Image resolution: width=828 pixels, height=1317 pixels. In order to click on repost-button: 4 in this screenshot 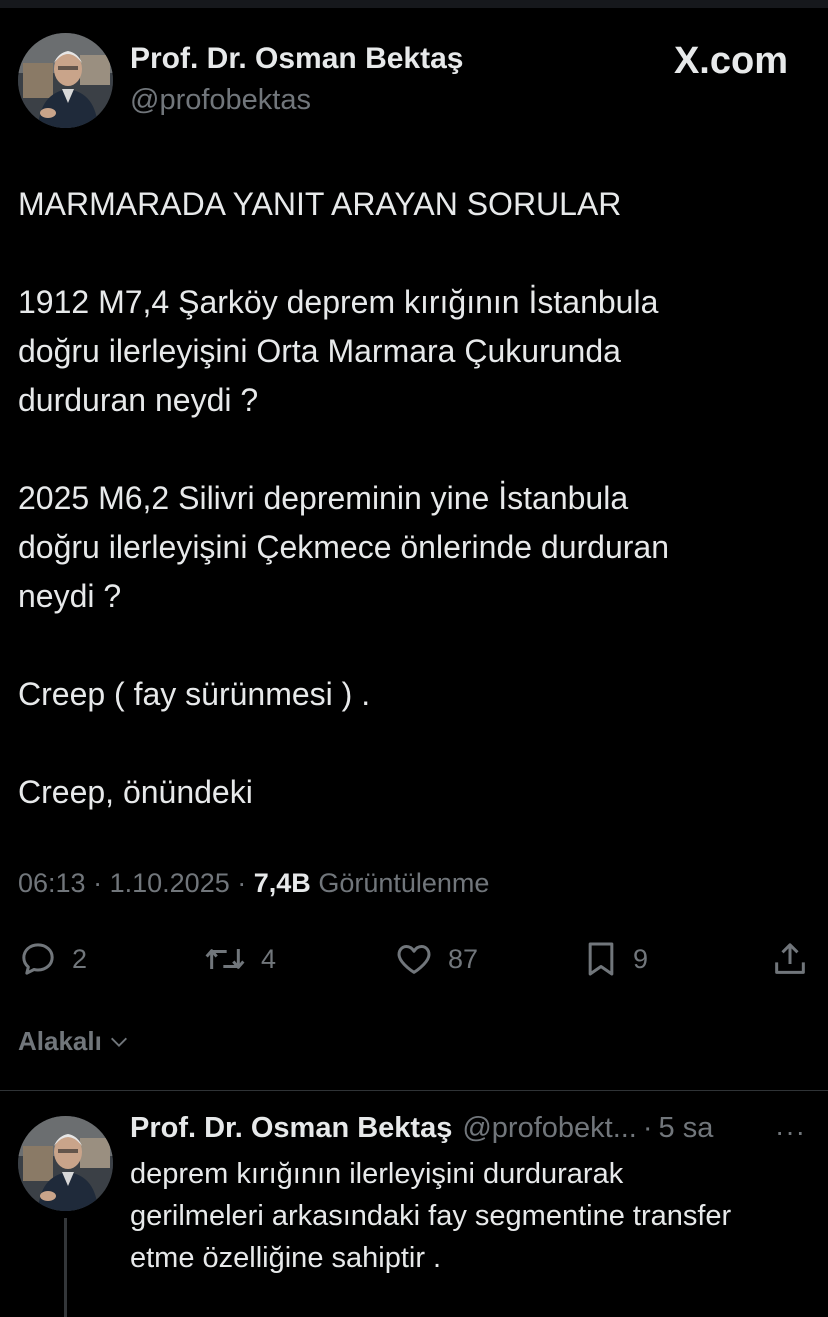, I will do `click(239, 959)`.